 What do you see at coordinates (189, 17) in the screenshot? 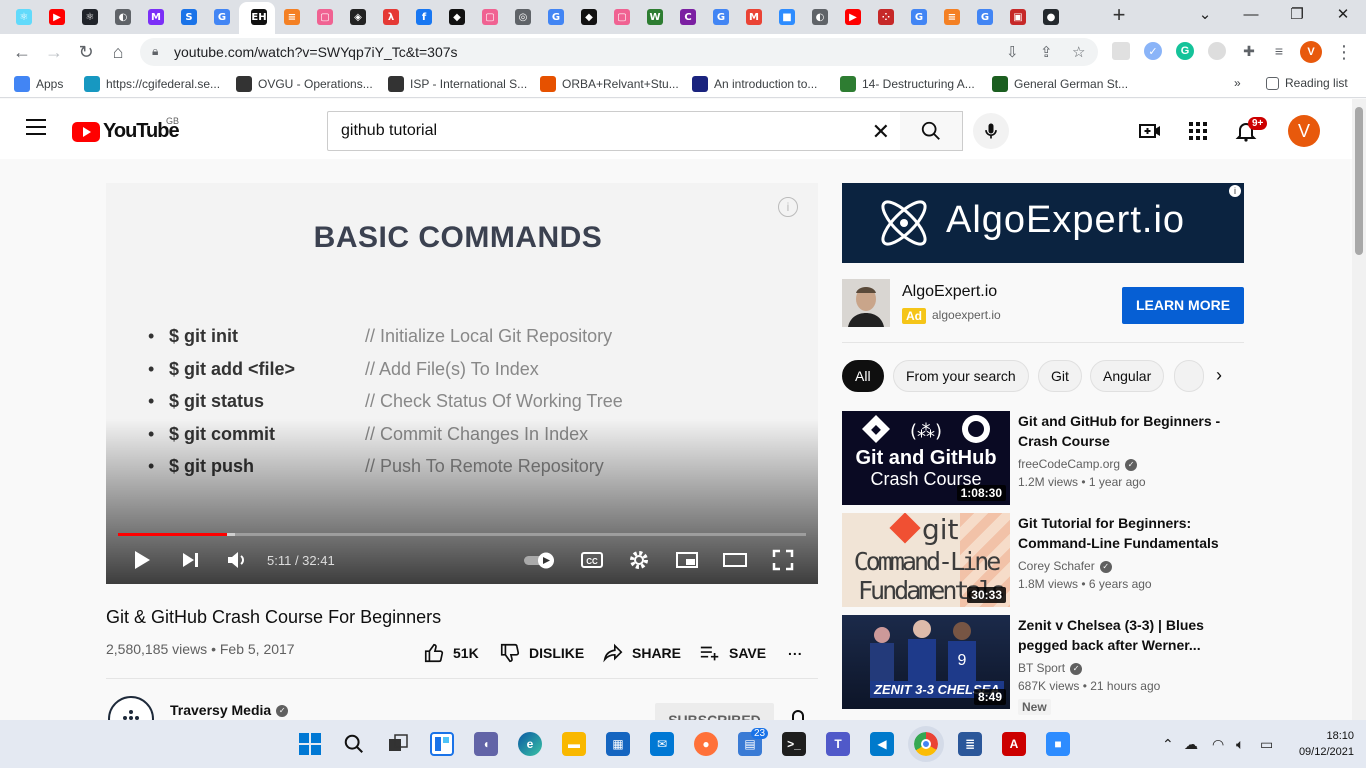
I see `browser-tab: S` at bounding box center [189, 17].